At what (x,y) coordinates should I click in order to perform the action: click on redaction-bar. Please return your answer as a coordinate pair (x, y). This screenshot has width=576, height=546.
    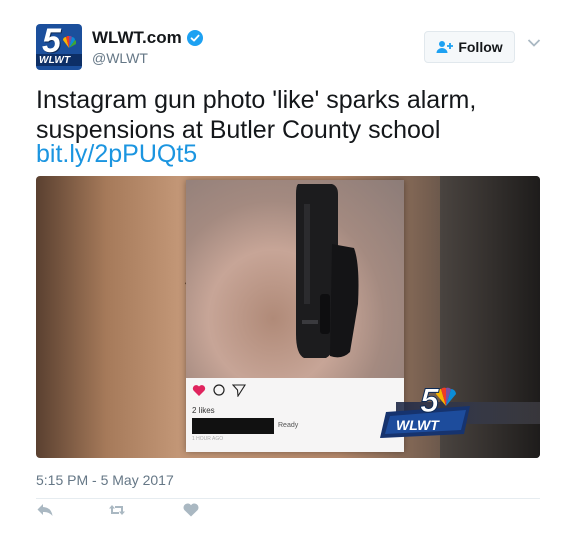
    Looking at the image, I should click on (233, 426).